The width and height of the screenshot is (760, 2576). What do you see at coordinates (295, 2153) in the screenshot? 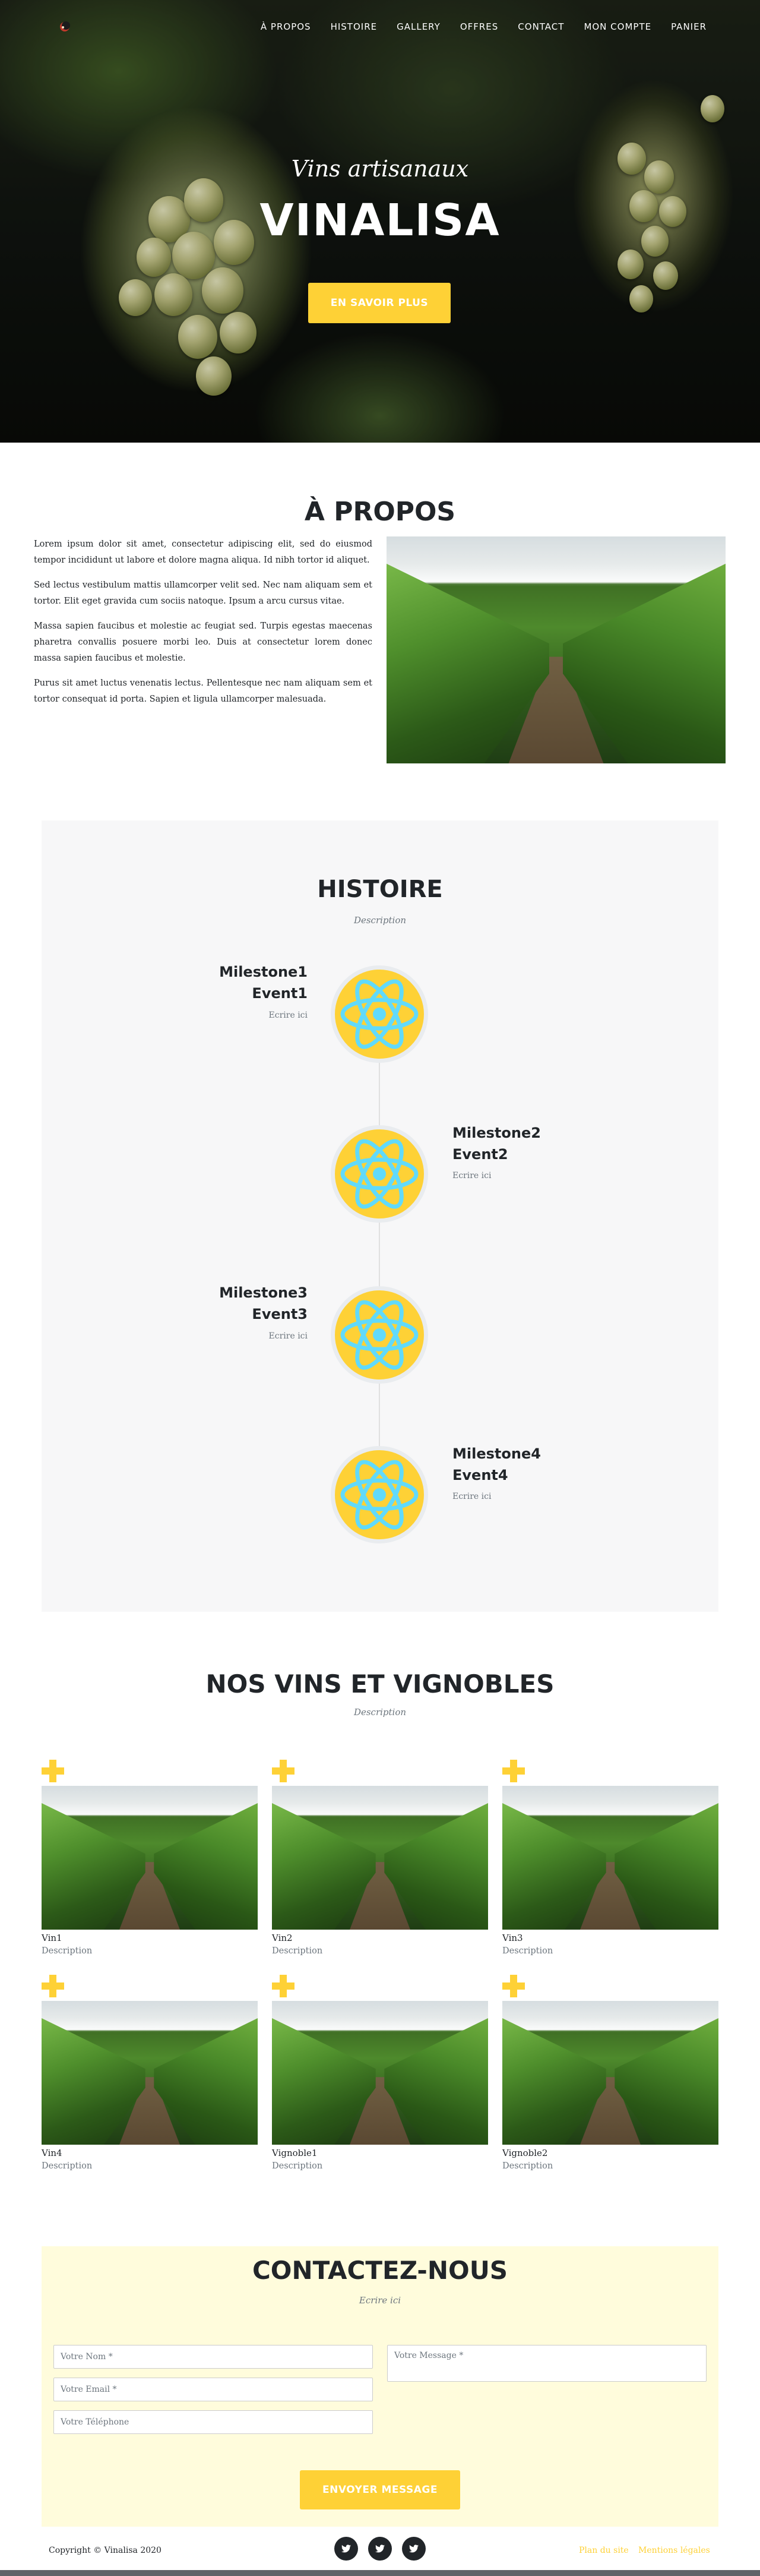
I see `portfolio-item-name: Vignoble1` at bounding box center [295, 2153].